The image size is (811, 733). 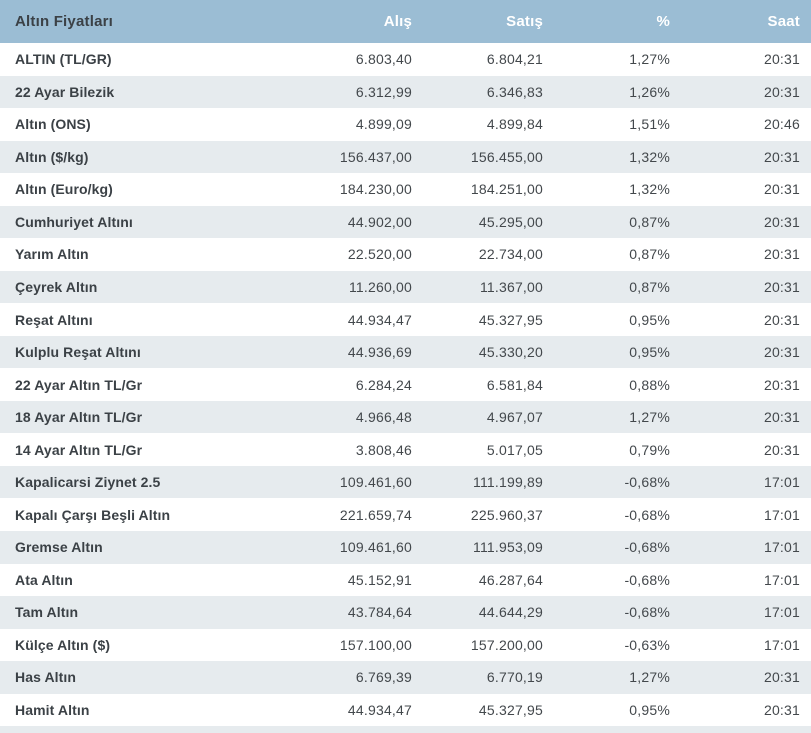 What do you see at coordinates (514, 449) in the screenshot?
I see `sell-price-cell: 5.017,05` at bounding box center [514, 449].